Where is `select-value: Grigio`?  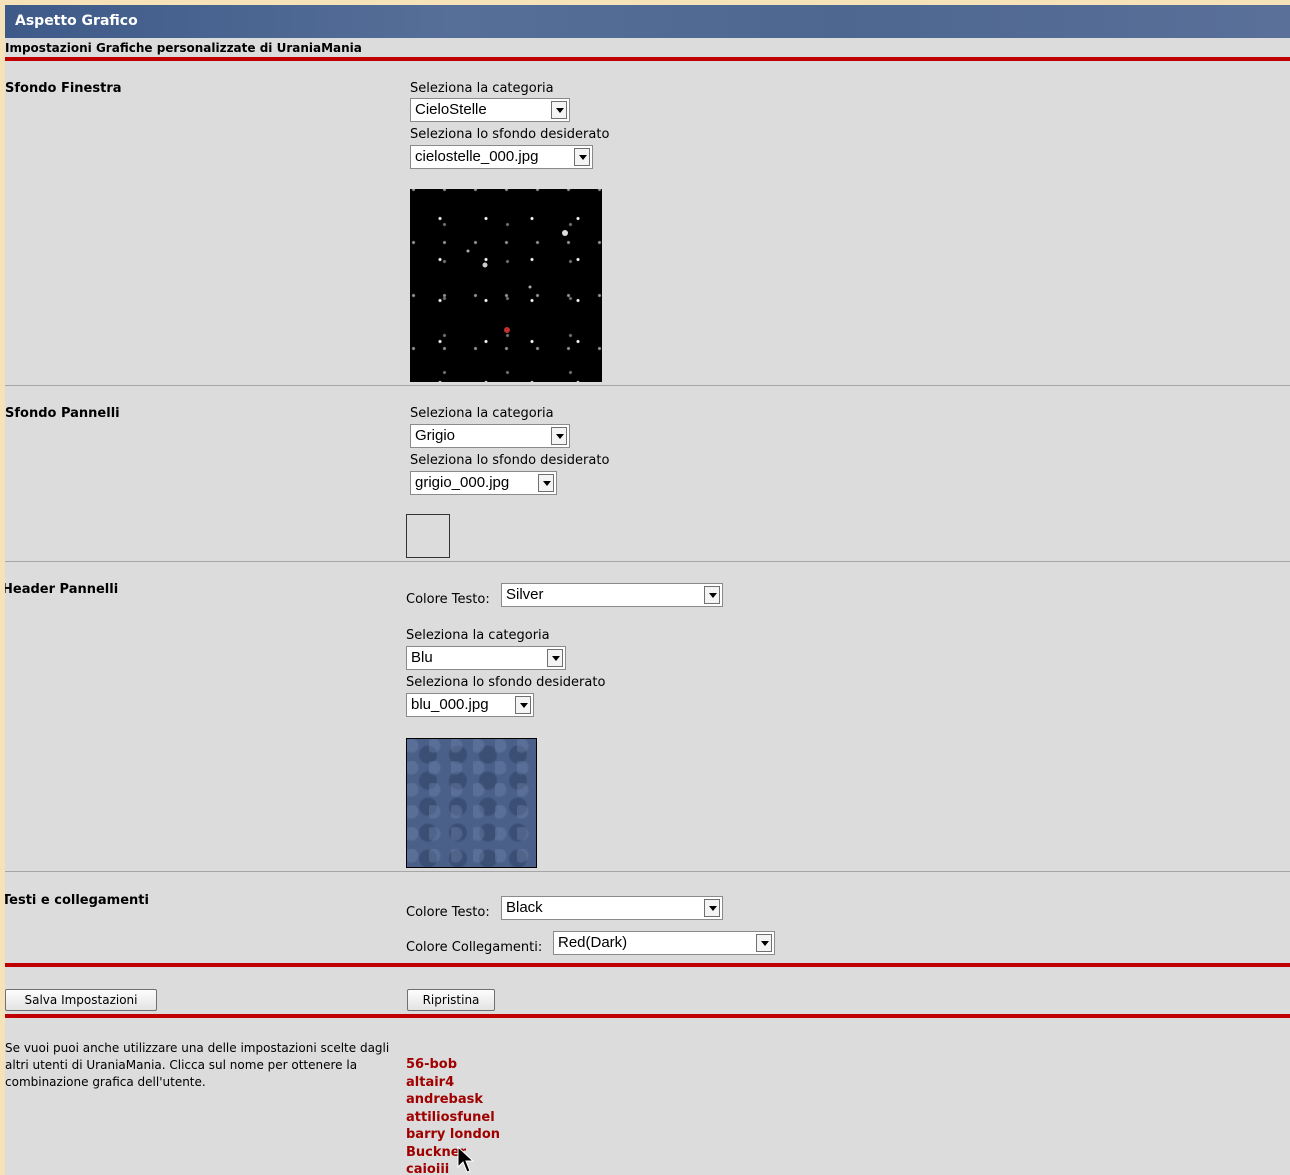 select-value: Grigio is located at coordinates (435, 435).